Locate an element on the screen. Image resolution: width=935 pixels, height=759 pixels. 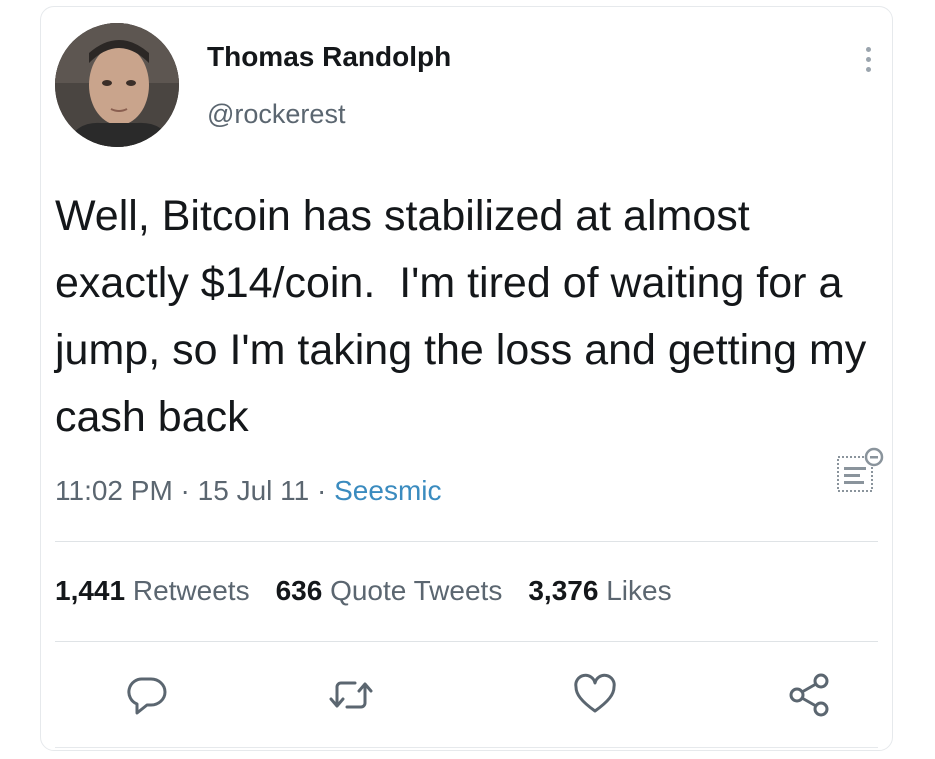
likes-count: 3,376 is located at coordinates (563, 590).